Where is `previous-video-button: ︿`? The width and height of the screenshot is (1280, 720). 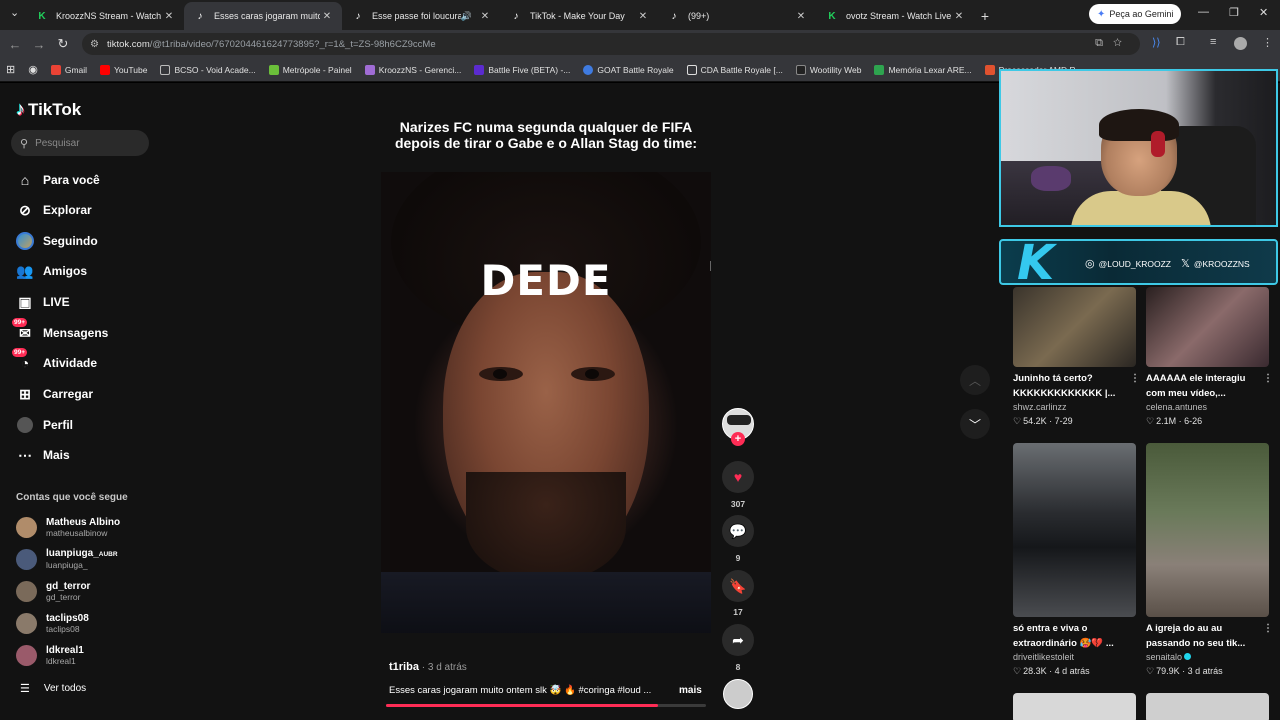
previous-video-button: ︿ is located at coordinates (975, 380).